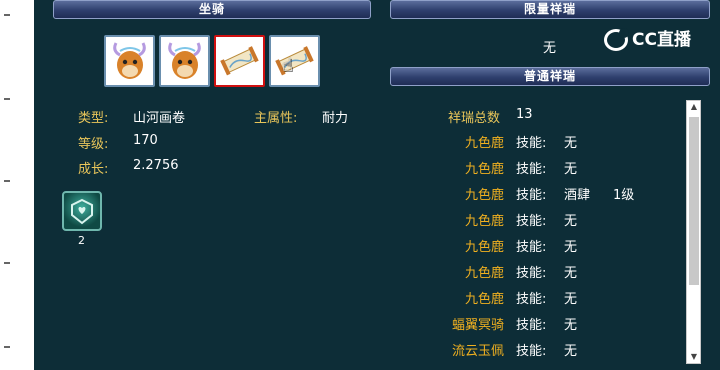 This screenshot has width=720, height=370. Describe the element at coordinates (616, 39) in the screenshot. I see `brand-logo-icon` at that location.